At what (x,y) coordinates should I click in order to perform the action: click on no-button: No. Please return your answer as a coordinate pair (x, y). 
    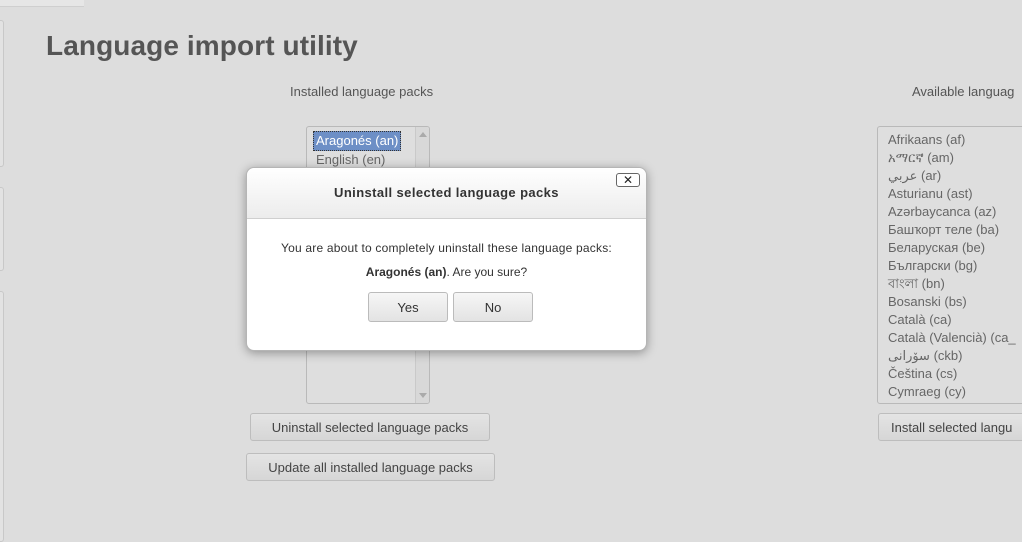
    Looking at the image, I should click on (493, 307).